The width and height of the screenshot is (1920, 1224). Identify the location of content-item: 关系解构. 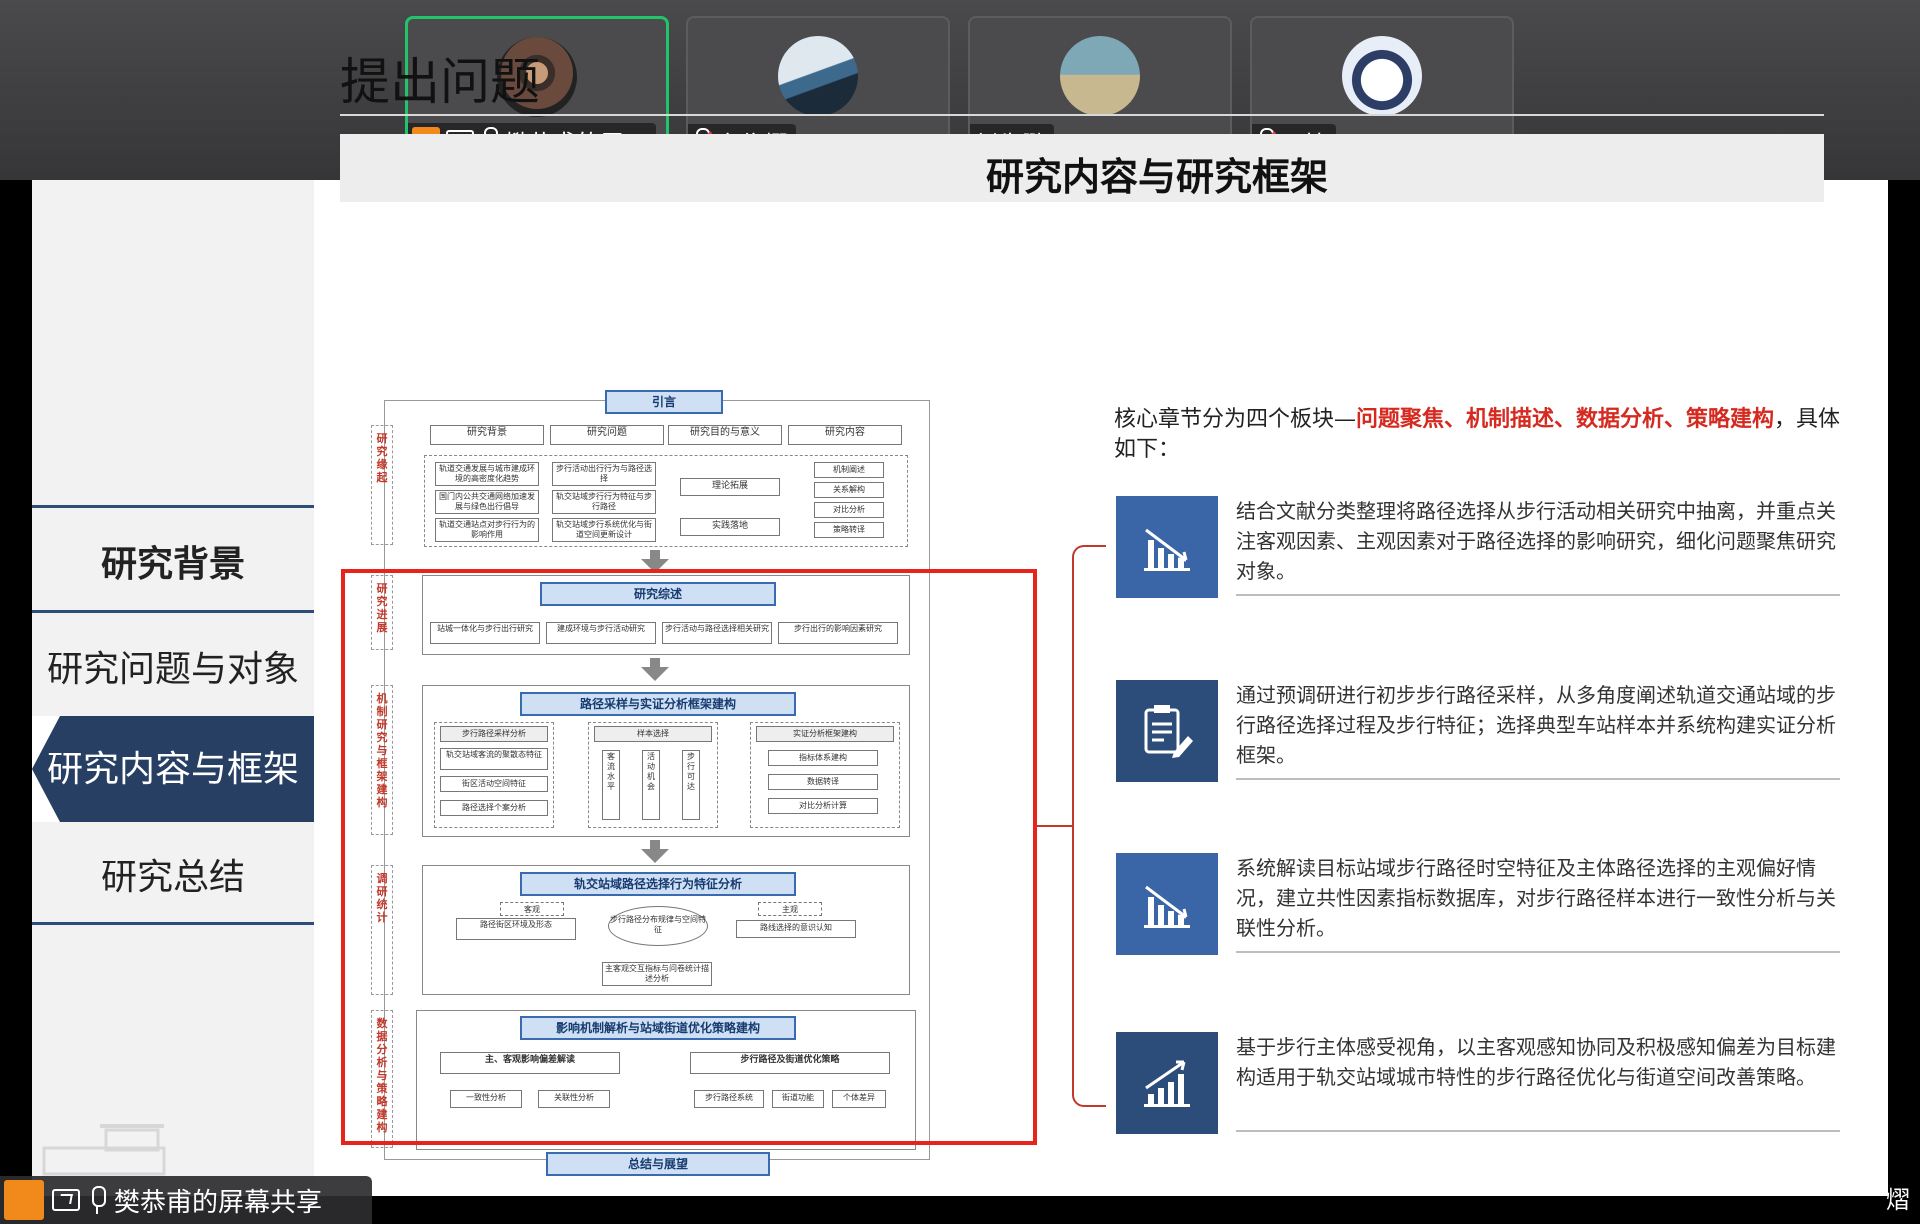
(849, 490).